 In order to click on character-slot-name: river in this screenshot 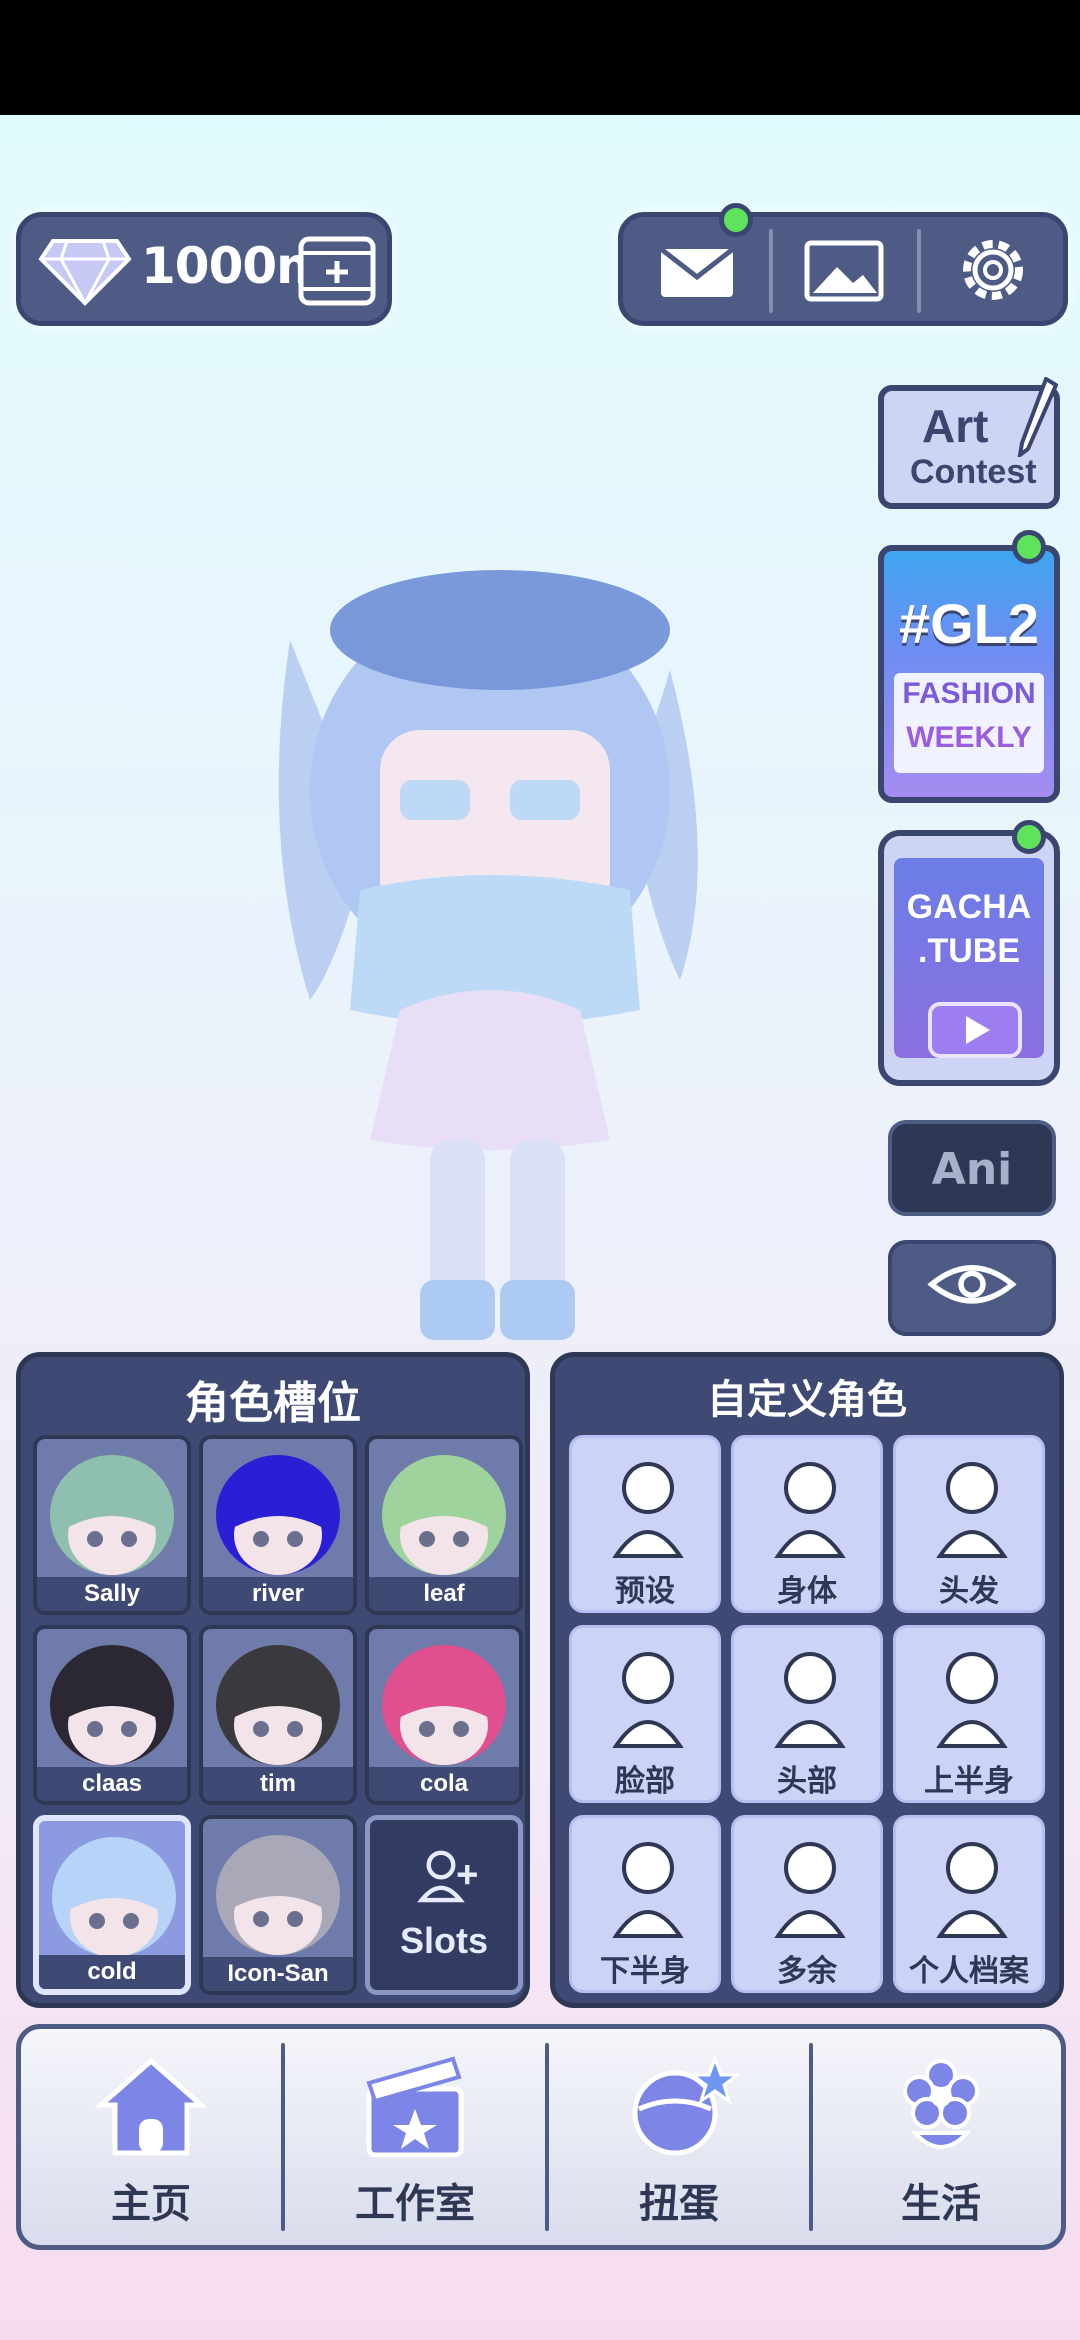, I will do `click(278, 1594)`.